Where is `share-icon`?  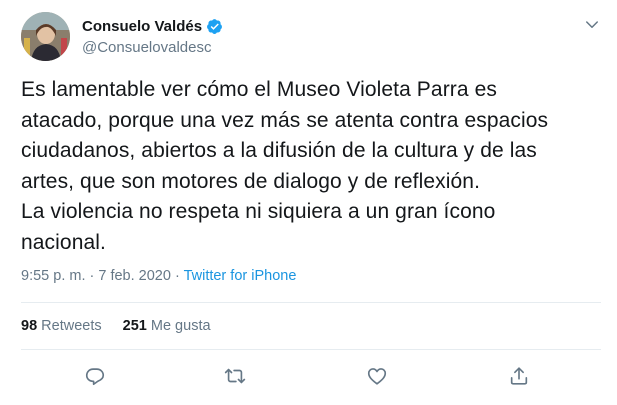 share-icon is located at coordinates (519, 376).